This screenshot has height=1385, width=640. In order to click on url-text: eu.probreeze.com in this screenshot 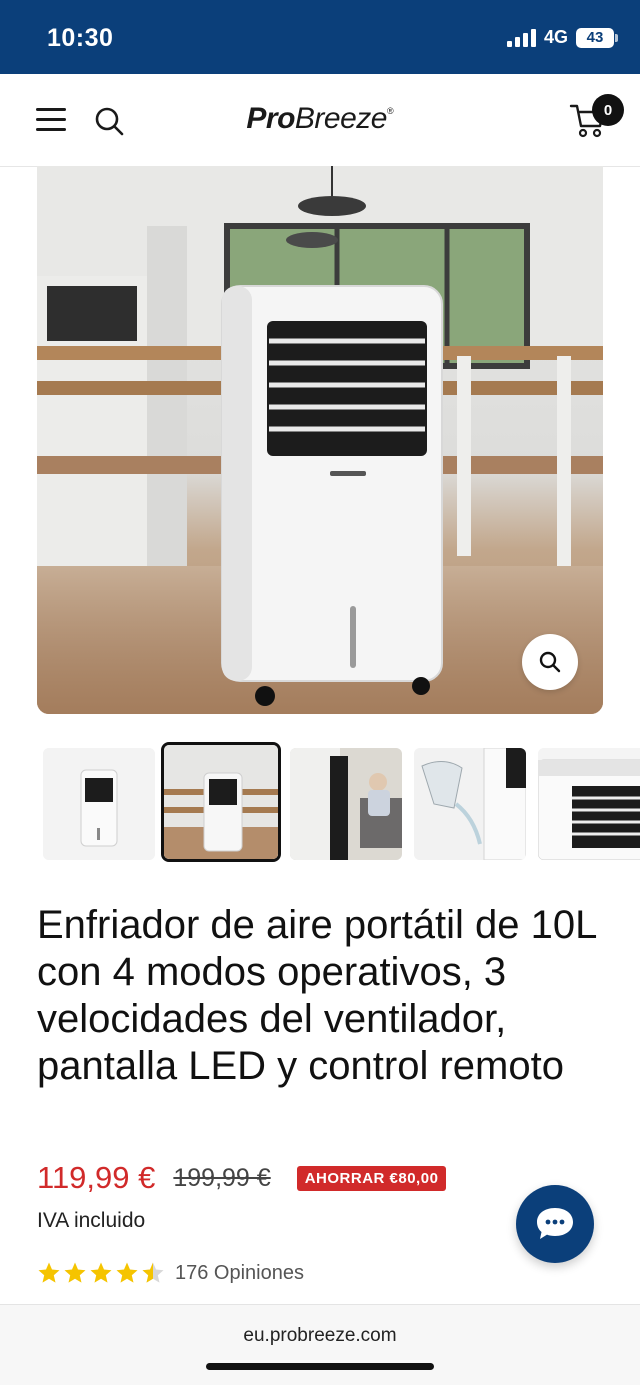, I will do `click(320, 1336)`.